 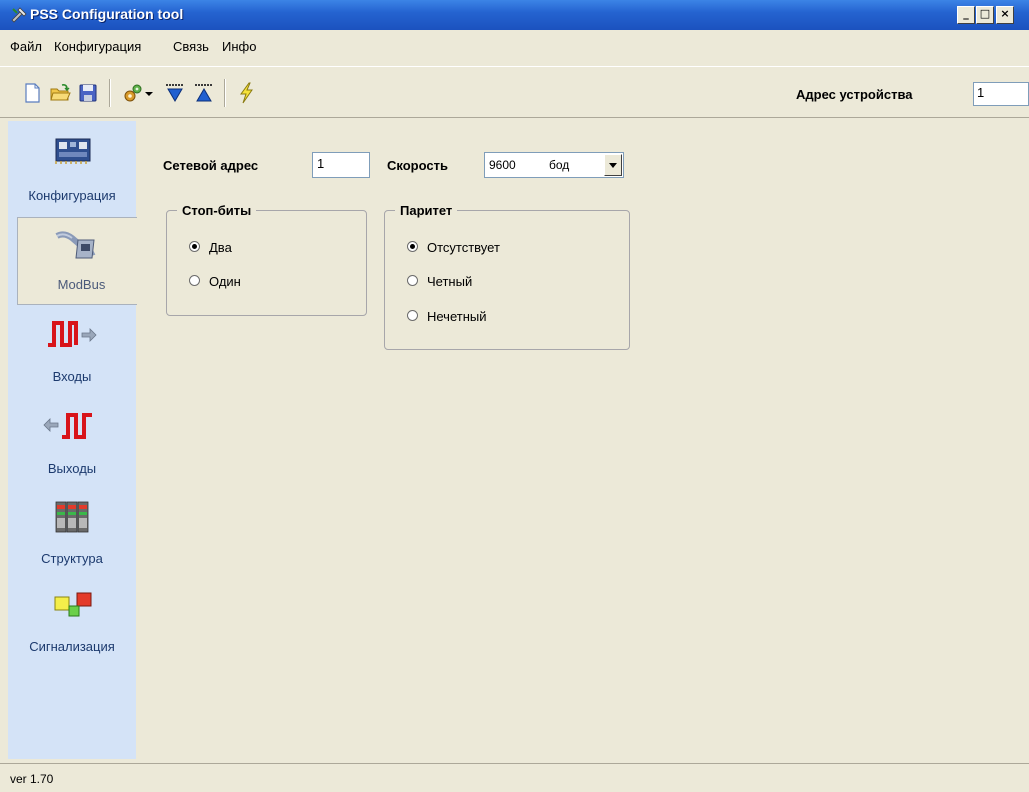 I want to click on new-file-icon, so click(x=32, y=93).